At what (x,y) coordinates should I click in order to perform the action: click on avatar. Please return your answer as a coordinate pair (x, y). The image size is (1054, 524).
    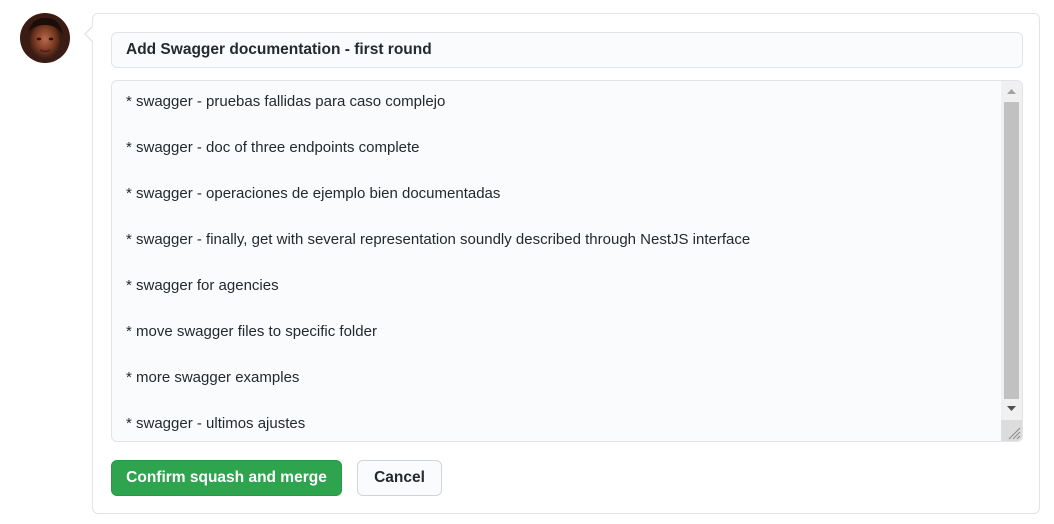
    Looking at the image, I should click on (45, 38).